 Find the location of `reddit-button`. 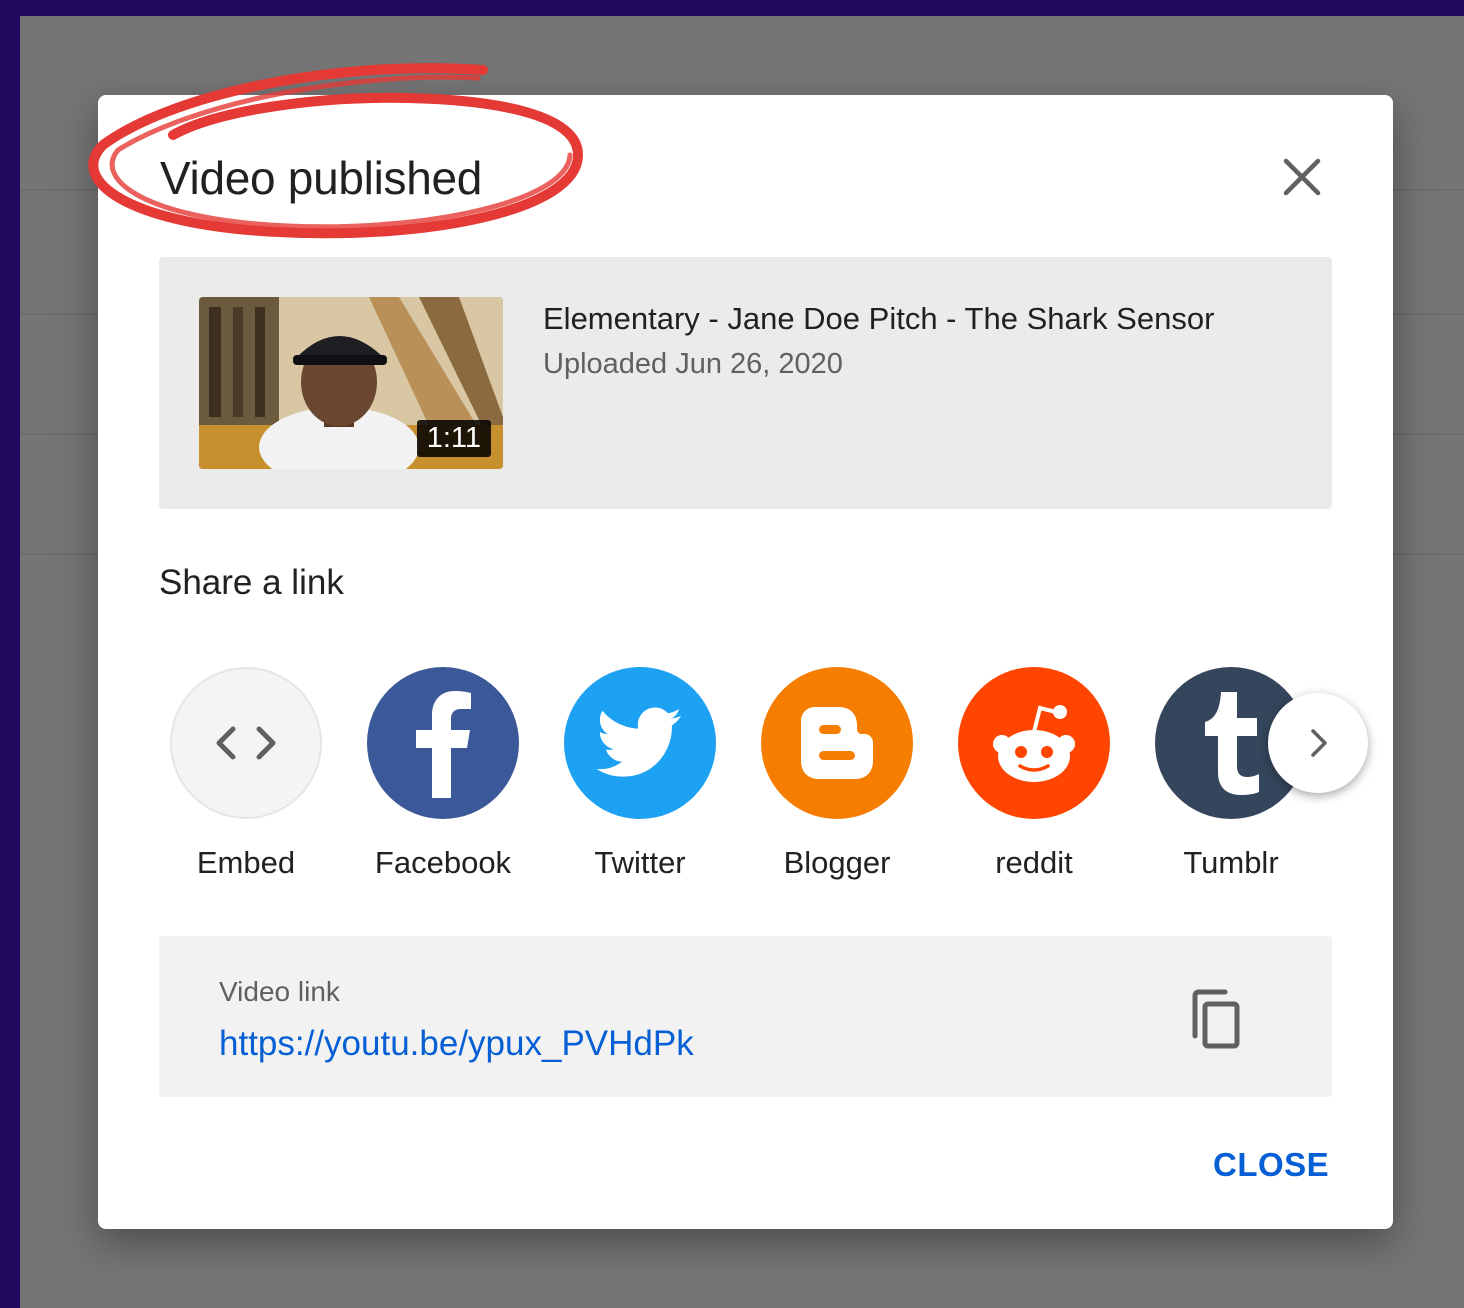

reddit-button is located at coordinates (1034, 743).